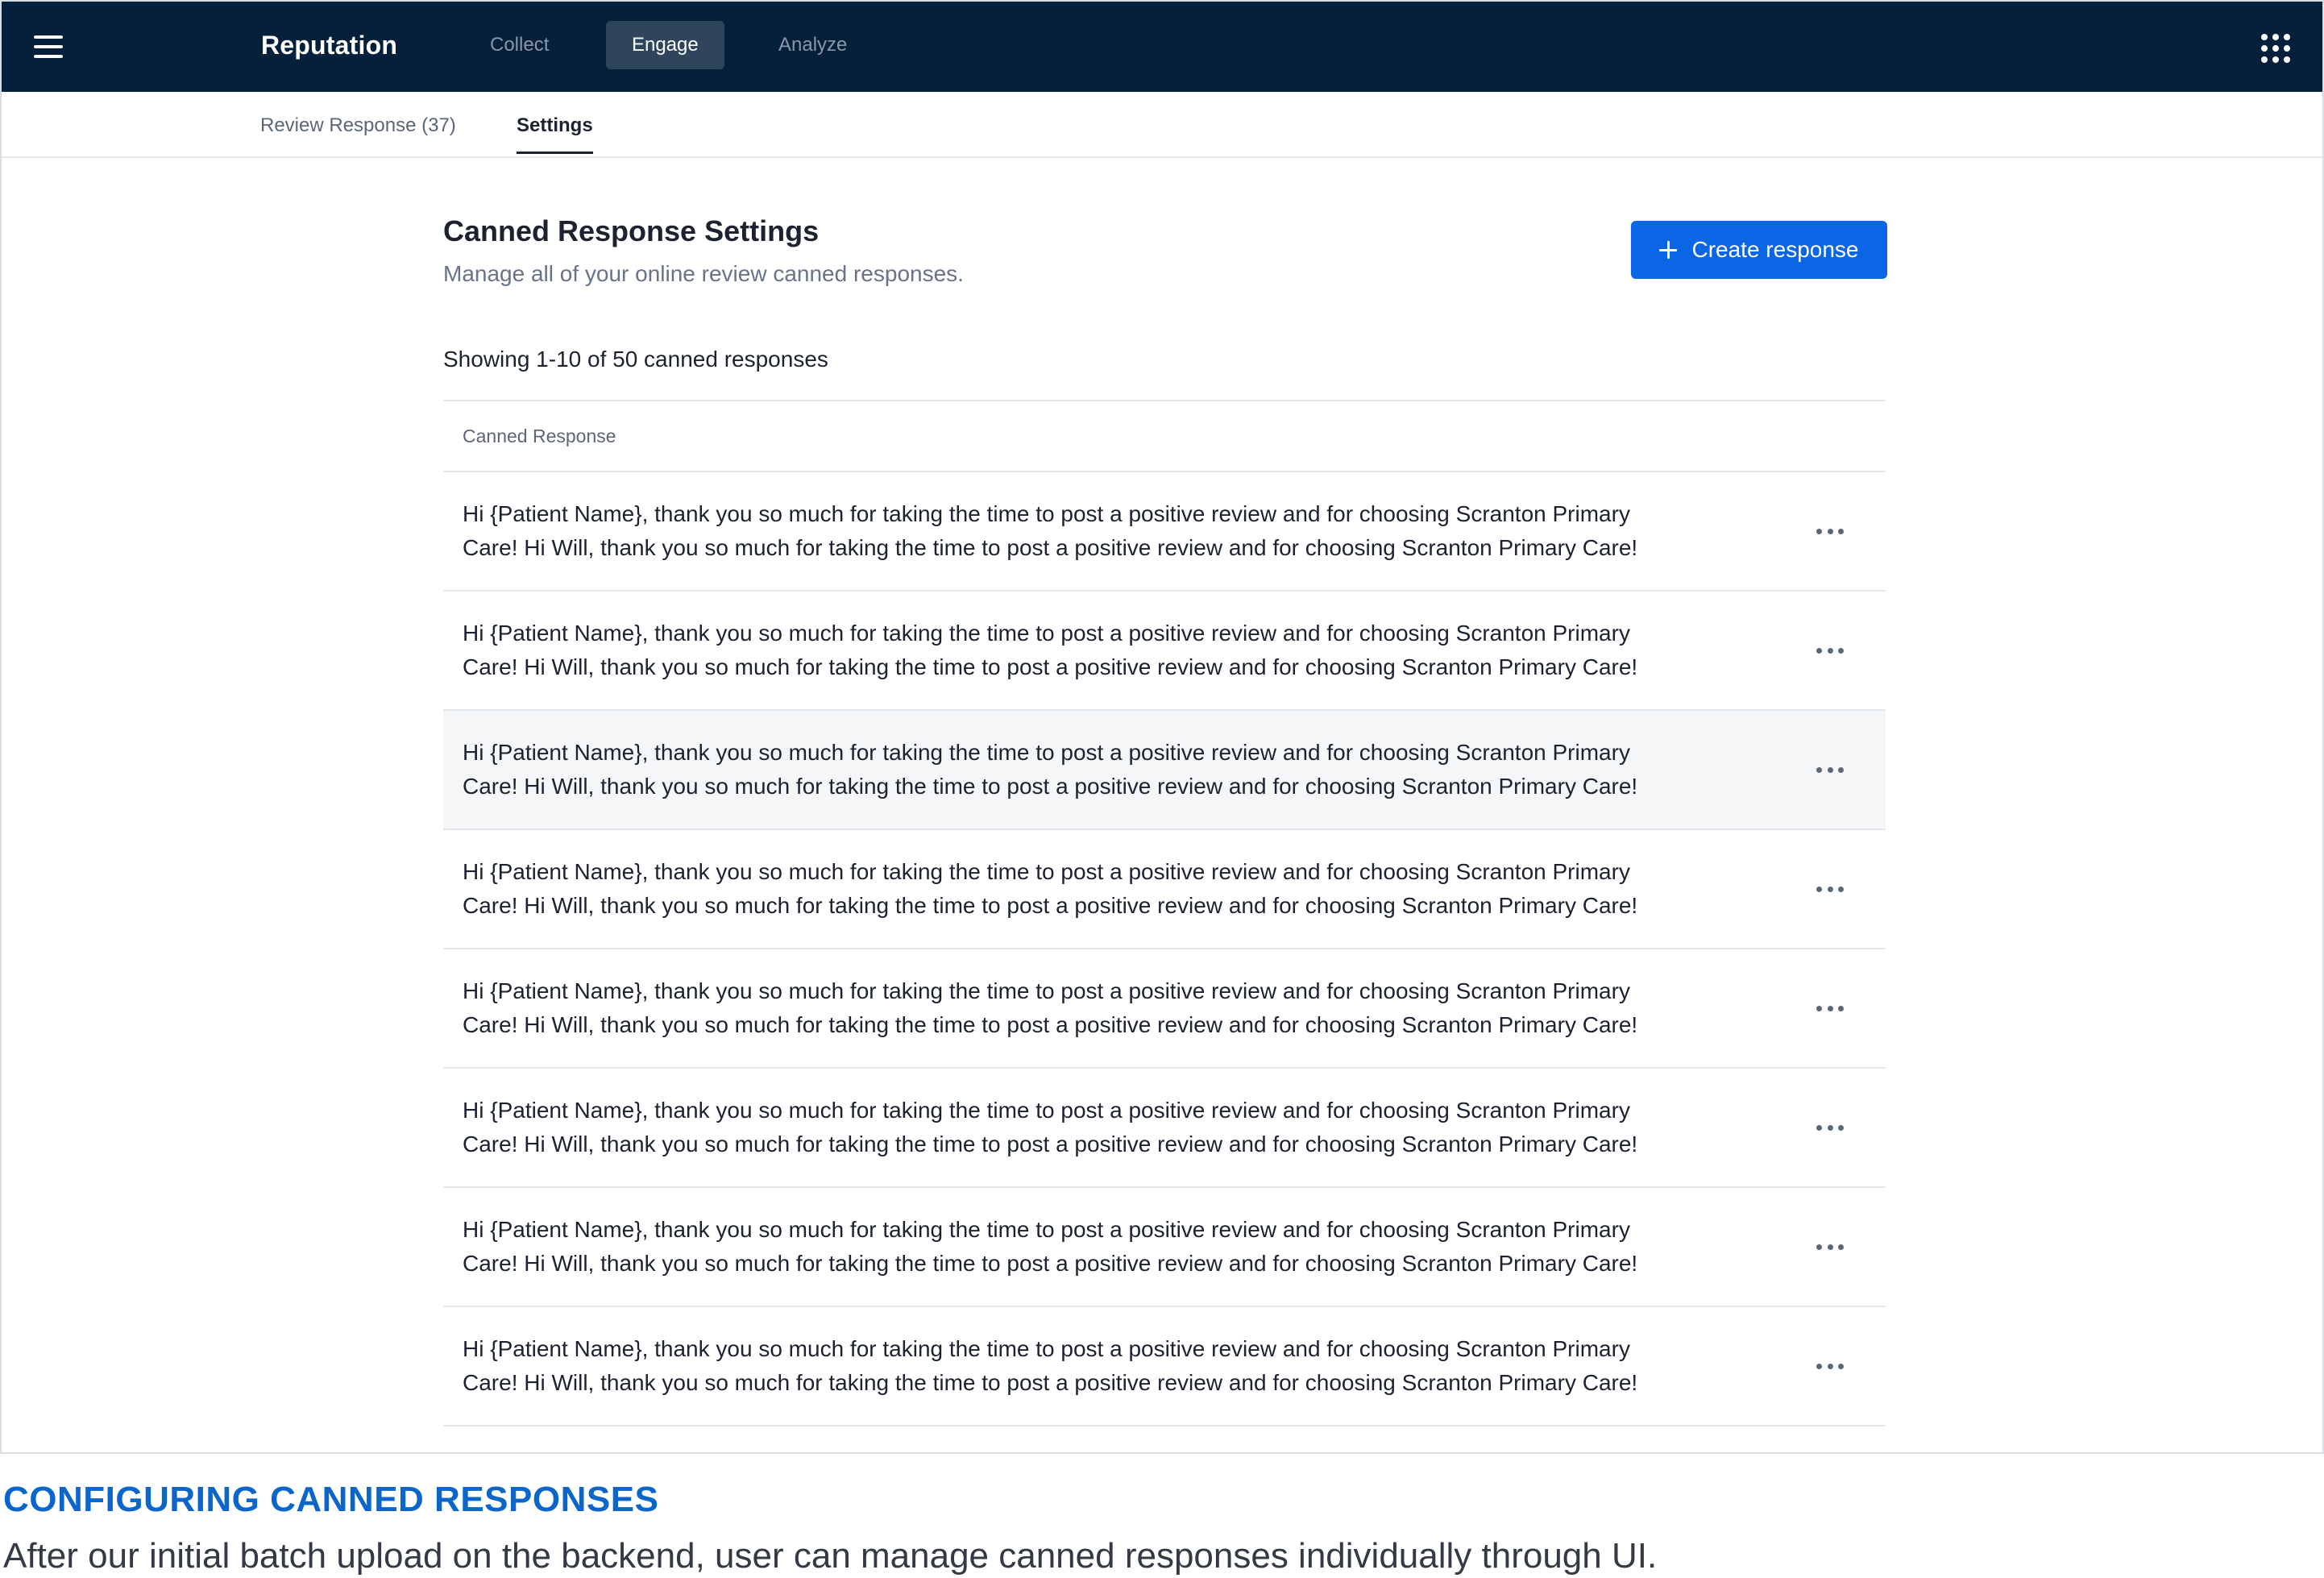 The image size is (2324, 1578). What do you see at coordinates (1162, 125) in the screenshot?
I see `sub-navigation: Review Response (37) Settings` at bounding box center [1162, 125].